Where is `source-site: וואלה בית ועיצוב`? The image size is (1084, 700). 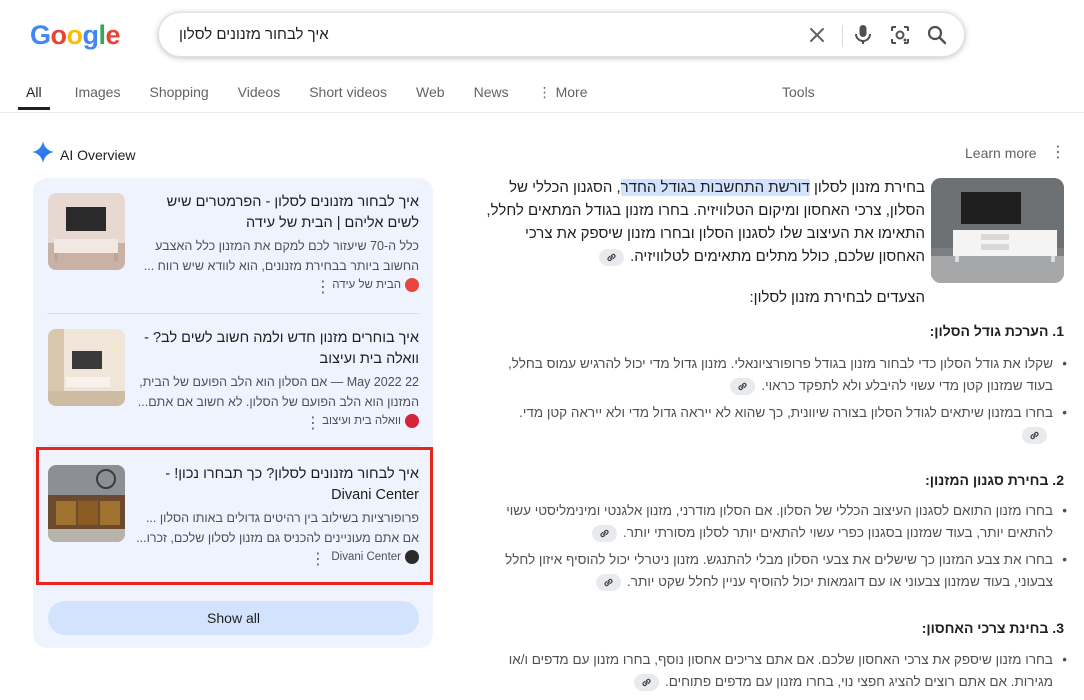
source-site: וואלה בית ועיצוב is located at coordinates (370, 421).